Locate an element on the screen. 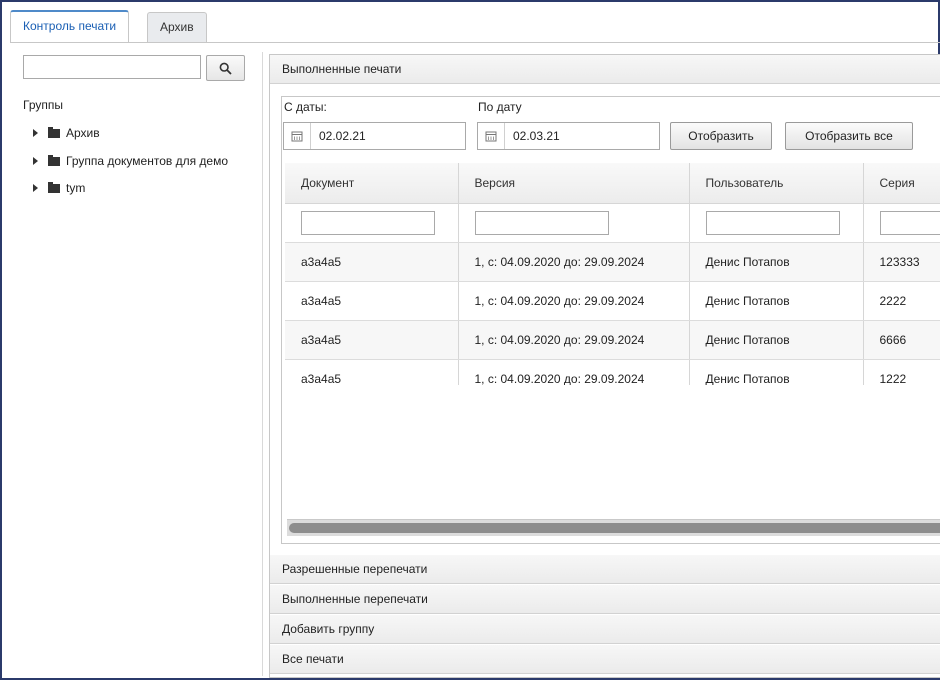 The image size is (940, 680). search-button is located at coordinates (225, 68).